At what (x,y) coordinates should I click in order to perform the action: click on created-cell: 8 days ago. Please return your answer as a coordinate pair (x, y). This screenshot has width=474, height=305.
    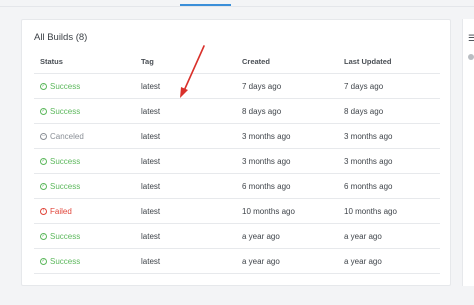
    Looking at the image, I should click on (262, 111).